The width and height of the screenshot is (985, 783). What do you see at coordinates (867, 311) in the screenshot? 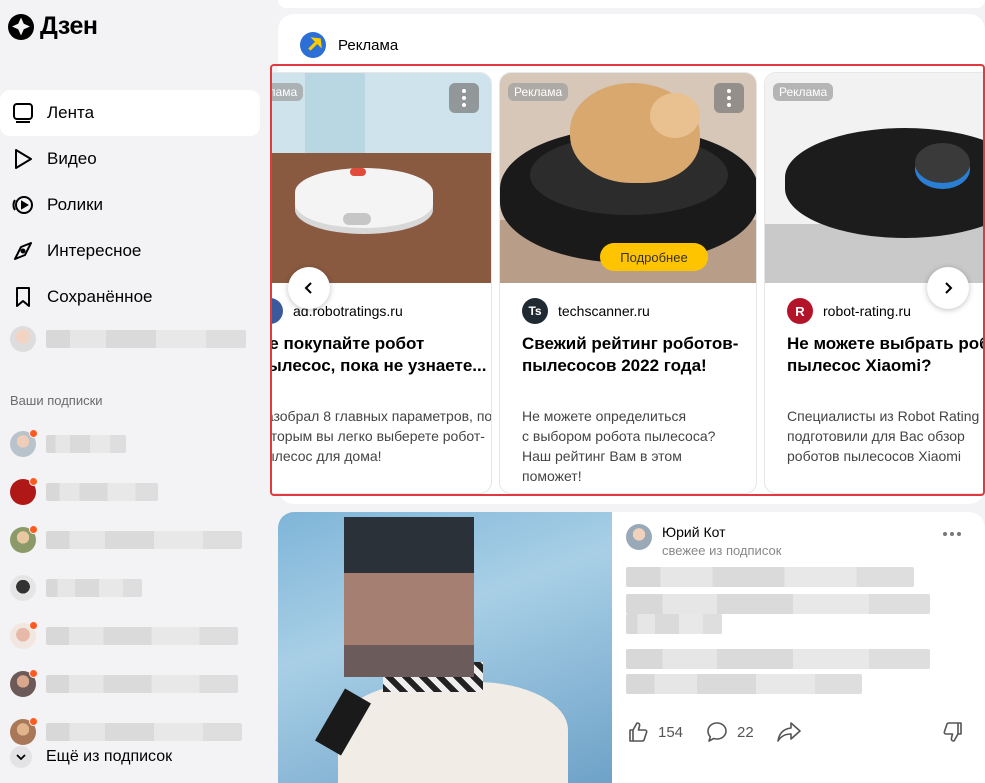
I see `ad-source-label: robot-rating.ru` at bounding box center [867, 311].